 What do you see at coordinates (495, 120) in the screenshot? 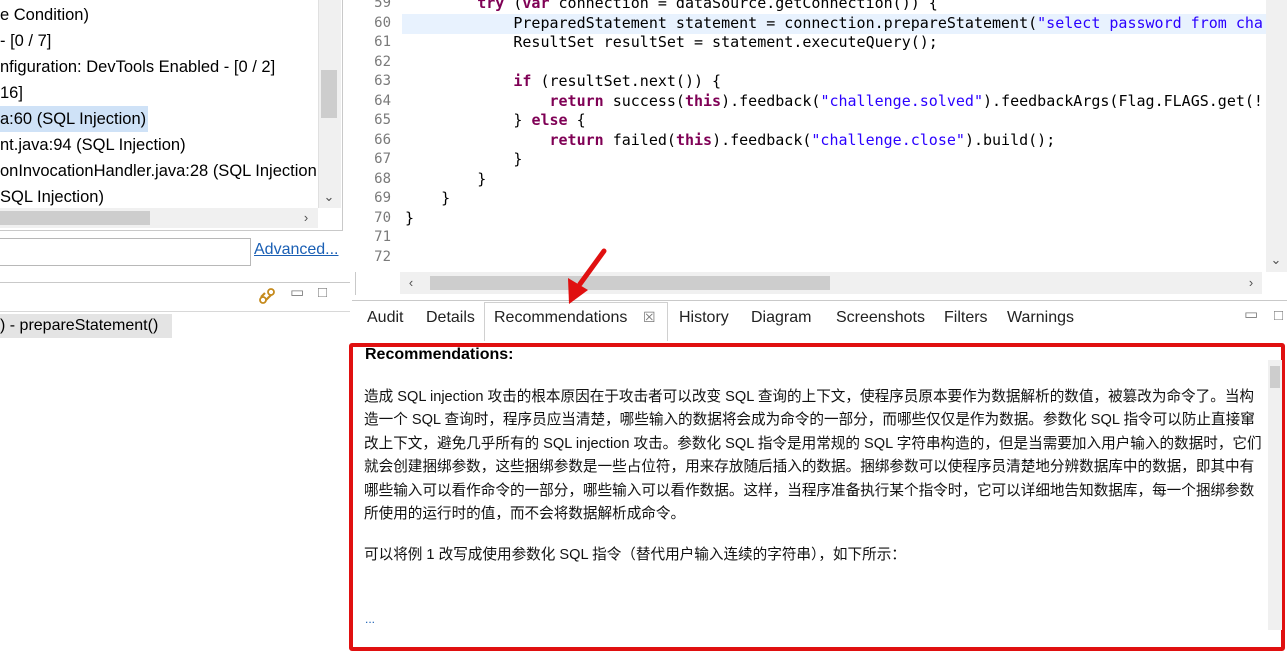
I see `code-line: } else {` at bounding box center [495, 120].